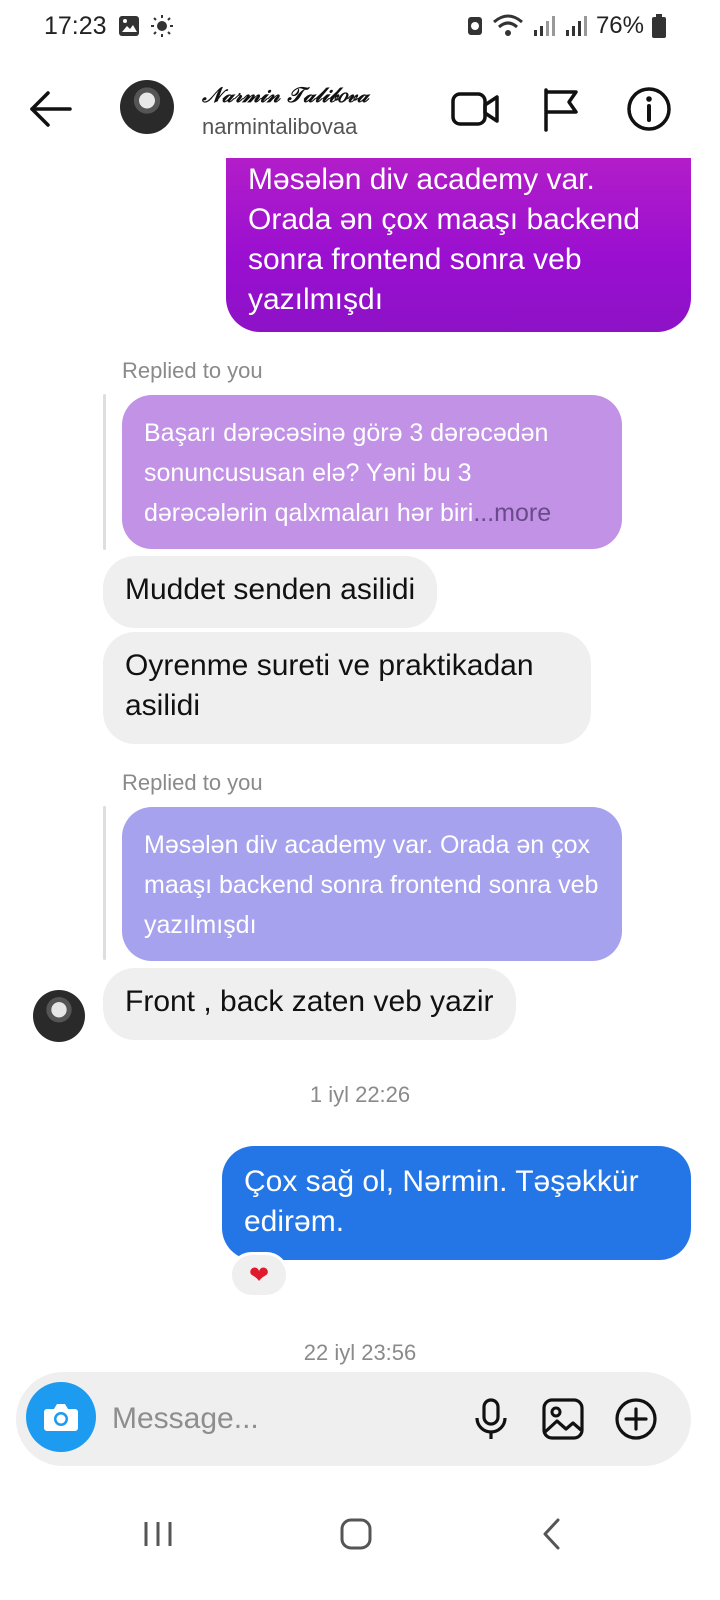  I want to click on message-composer, so click(353, 1419).